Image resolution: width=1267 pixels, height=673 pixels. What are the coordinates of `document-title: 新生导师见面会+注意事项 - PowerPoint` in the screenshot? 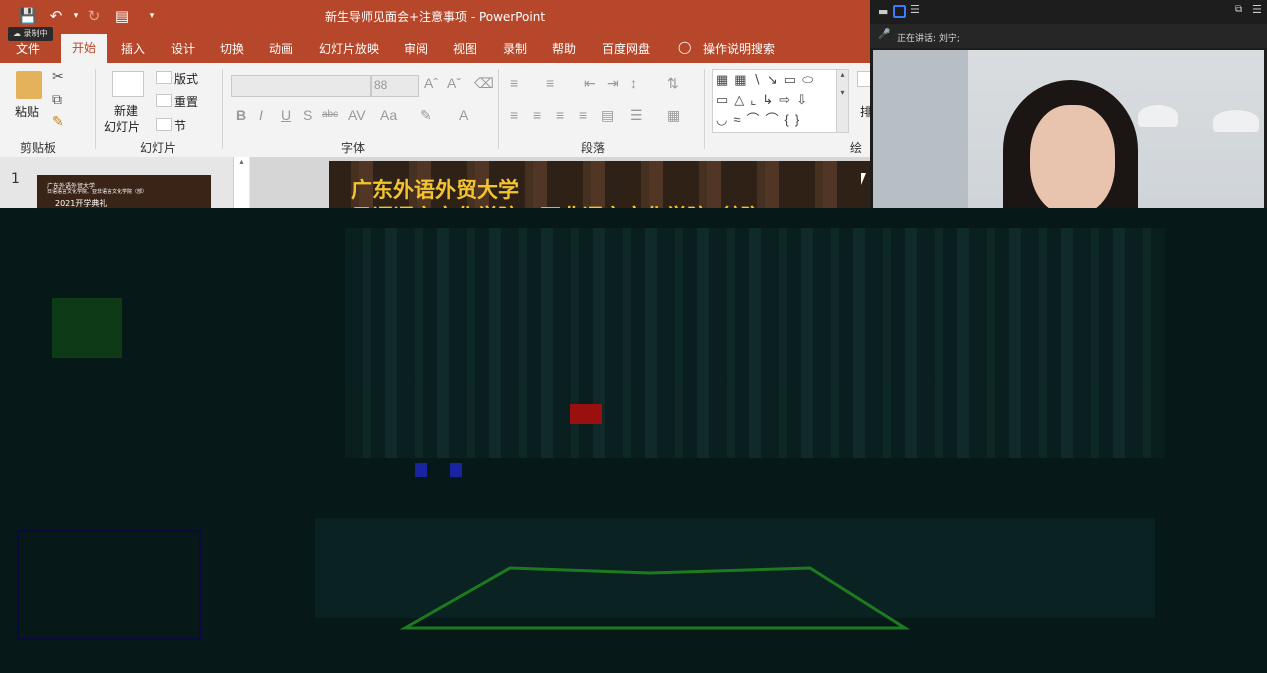 It's located at (435, 17).